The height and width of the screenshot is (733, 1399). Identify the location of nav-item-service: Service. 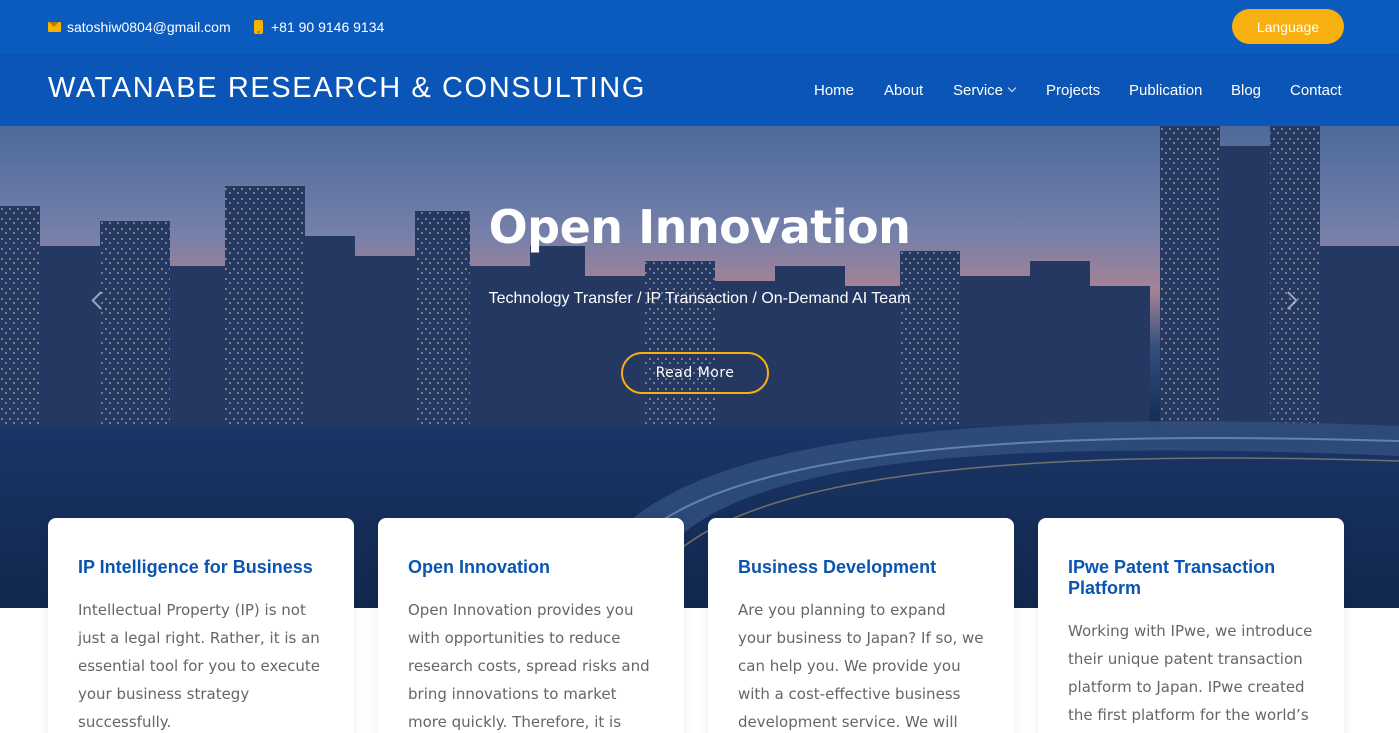
(985, 90).